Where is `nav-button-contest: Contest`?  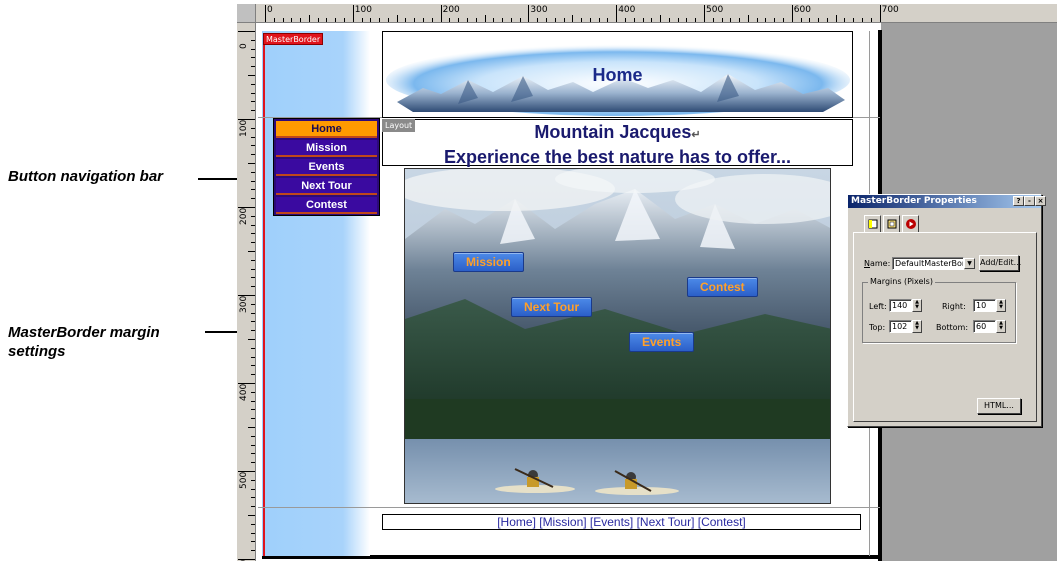 nav-button-contest: Contest is located at coordinates (326, 205).